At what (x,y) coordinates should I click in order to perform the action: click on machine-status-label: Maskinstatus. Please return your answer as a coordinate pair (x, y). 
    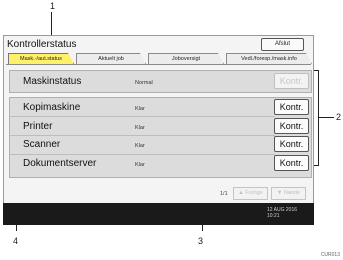
    Looking at the image, I should click on (52, 81).